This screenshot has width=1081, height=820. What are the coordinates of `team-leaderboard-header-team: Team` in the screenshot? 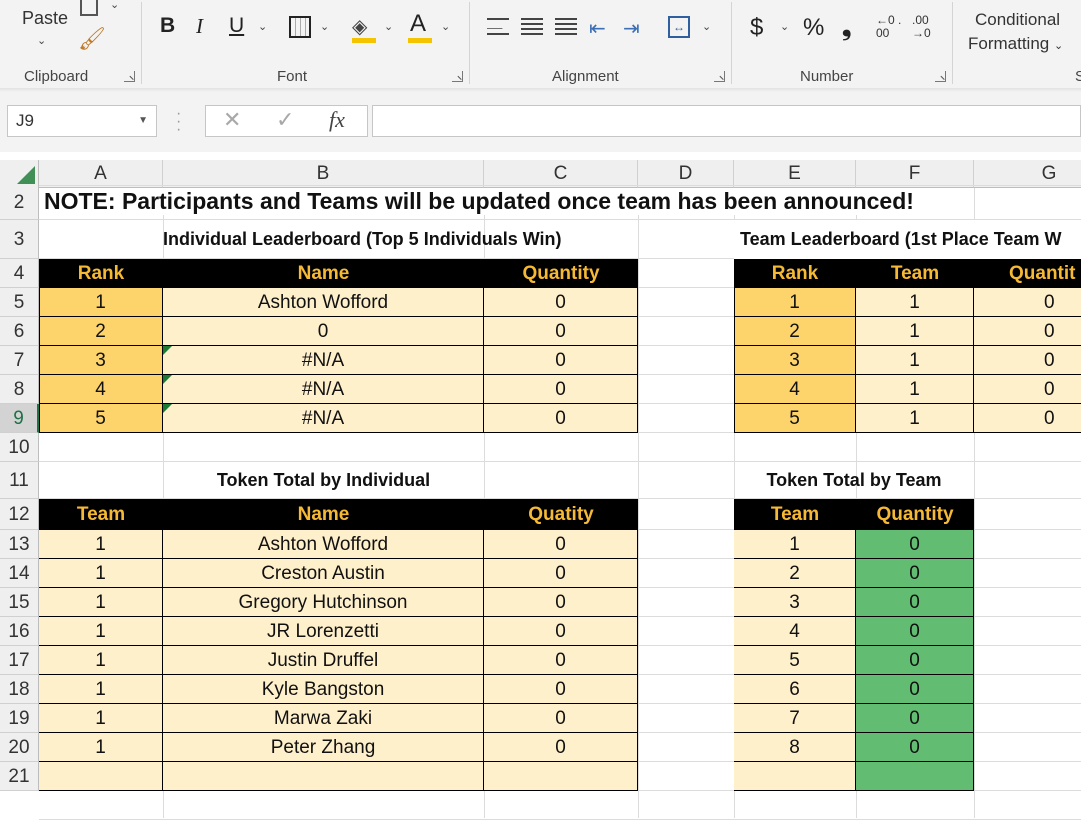 It's located at (915, 273).